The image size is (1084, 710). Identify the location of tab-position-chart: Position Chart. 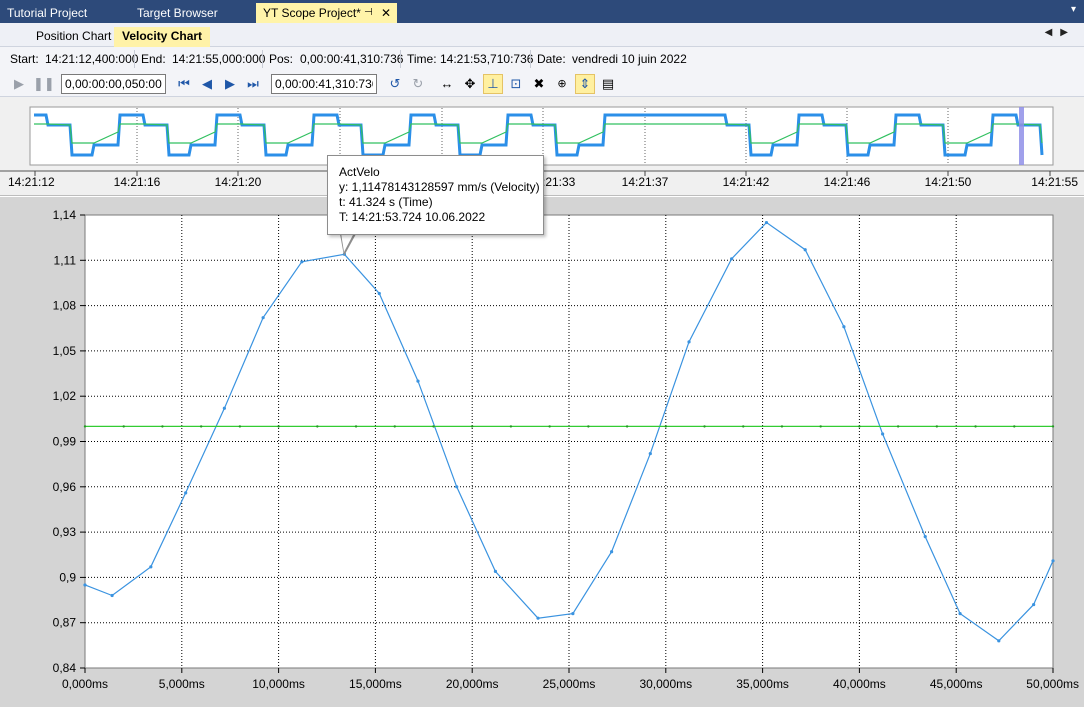
(73, 37).